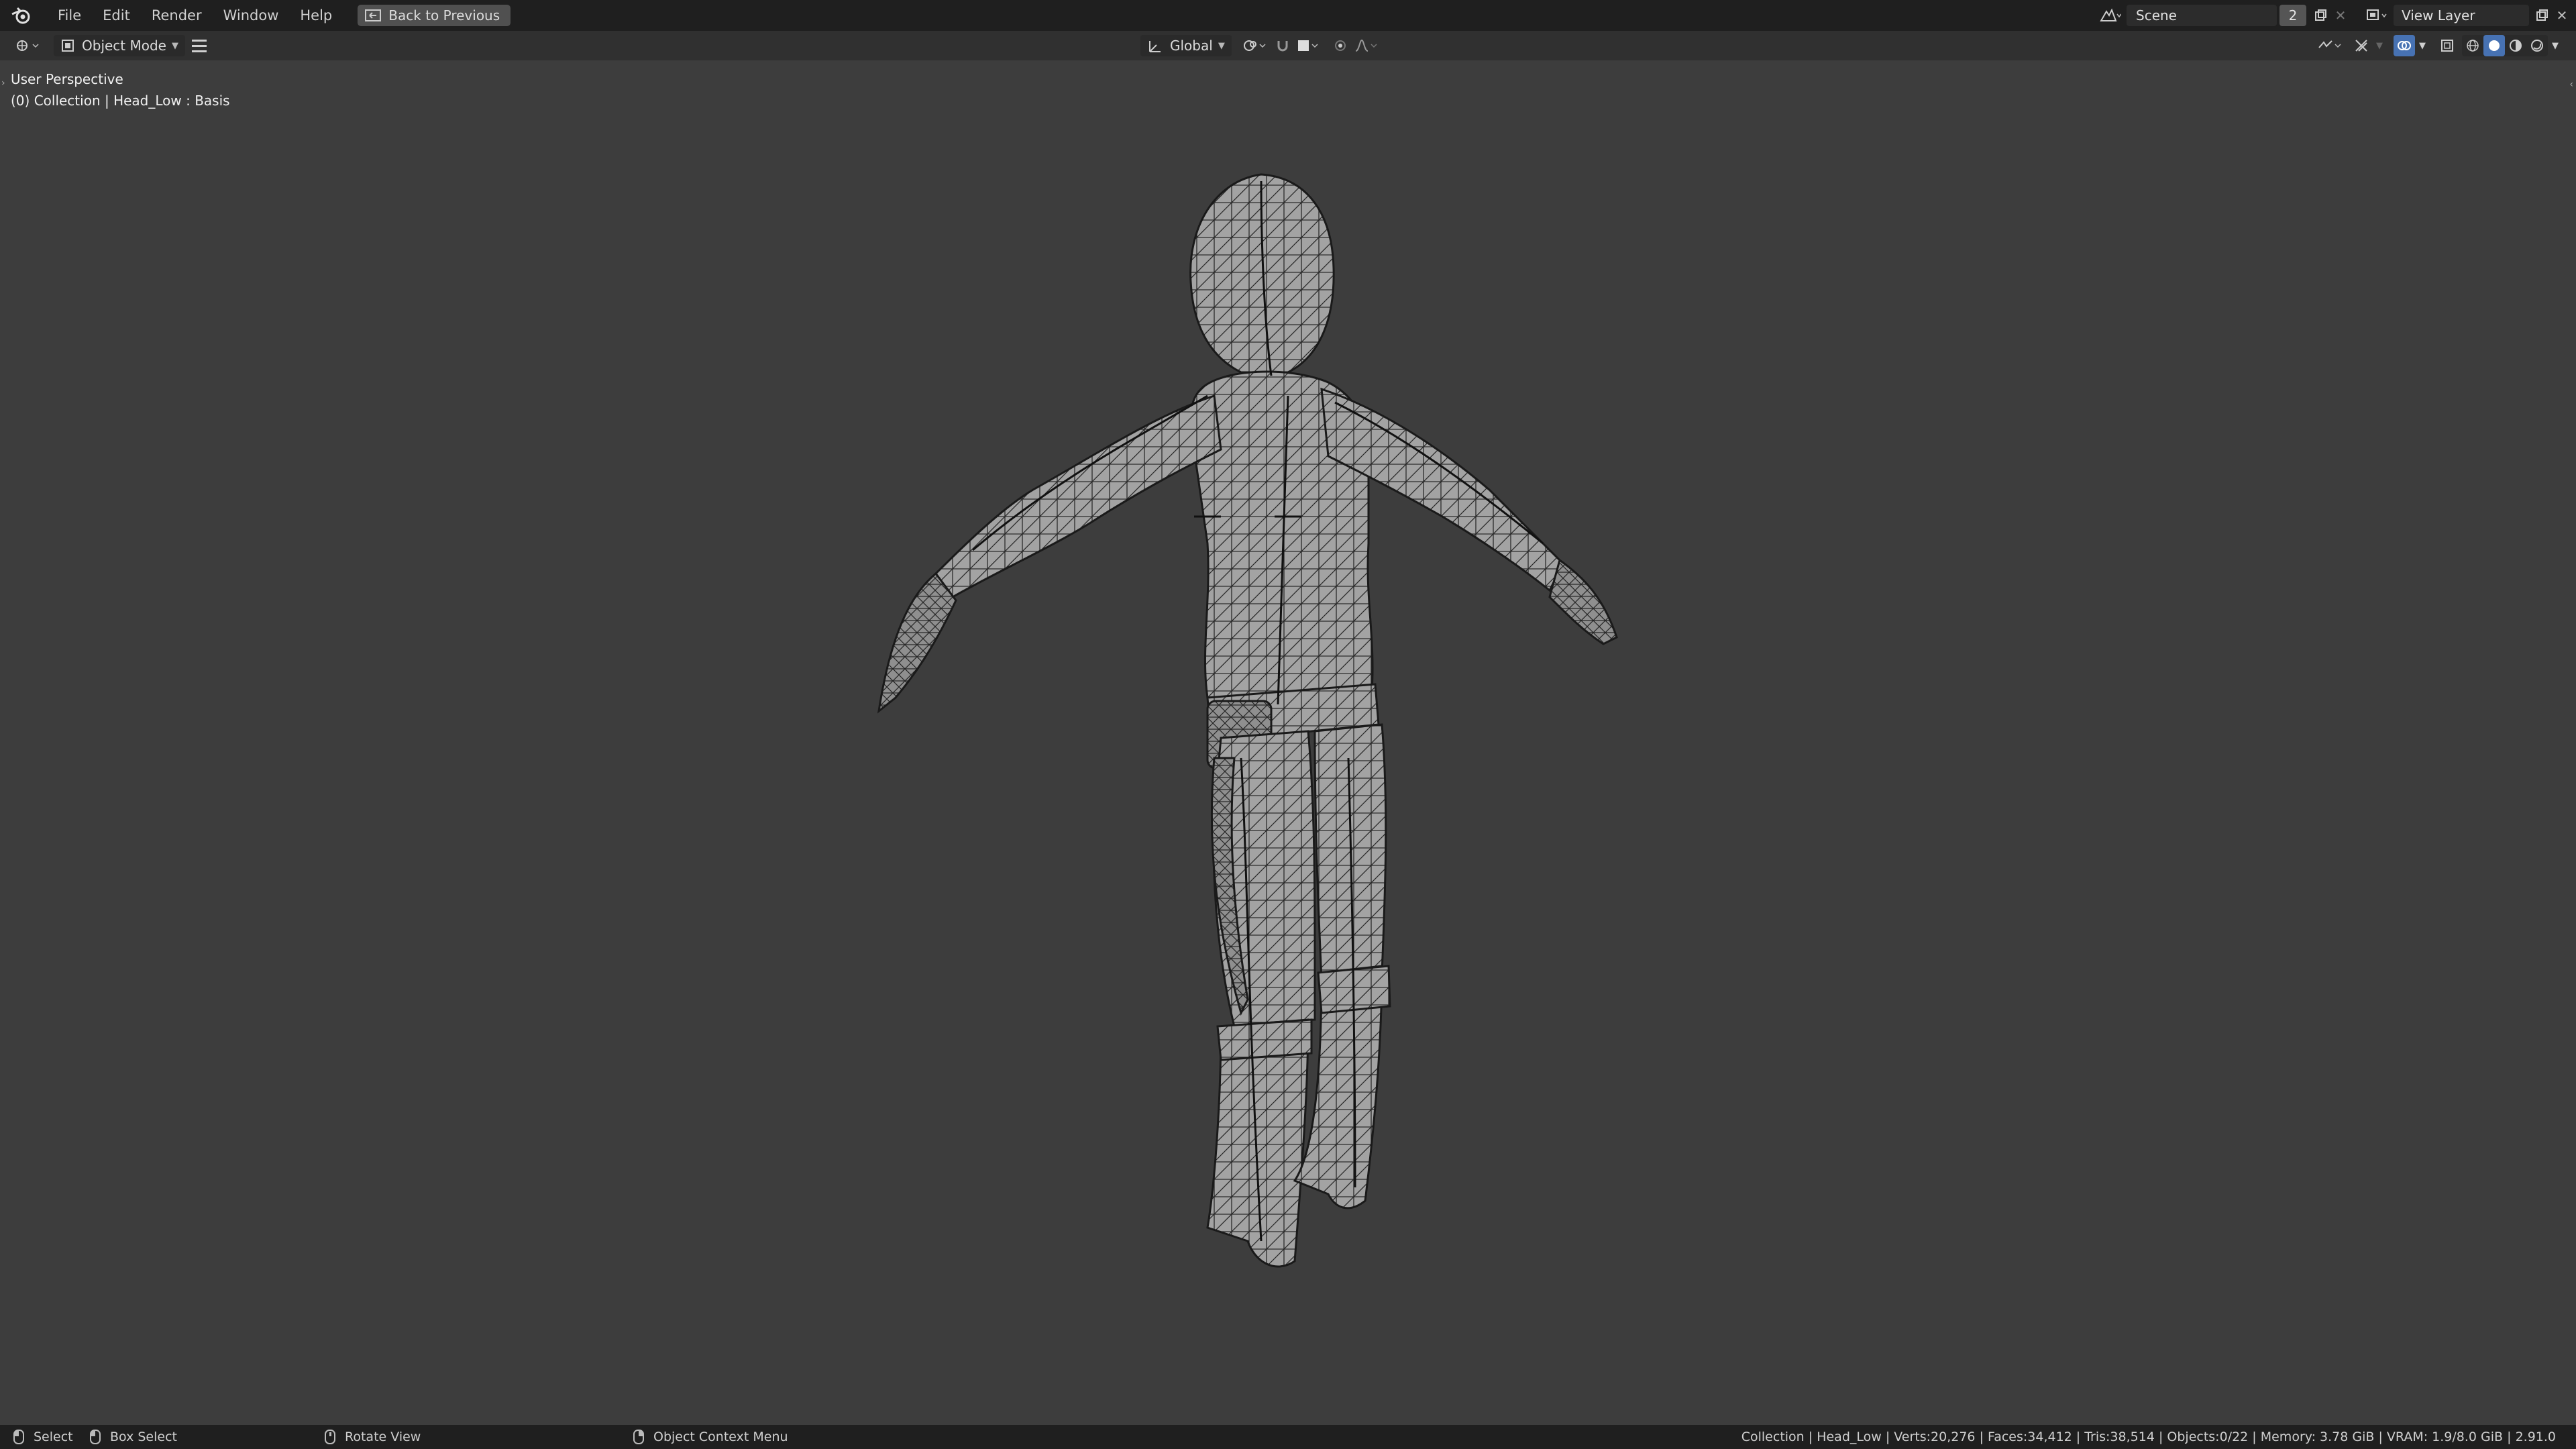 This screenshot has height=1449, width=2576. Describe the element at coordinates (2422, 45) in the screenshot. I see `overlays-dropdown-icon: ▼` at that location.